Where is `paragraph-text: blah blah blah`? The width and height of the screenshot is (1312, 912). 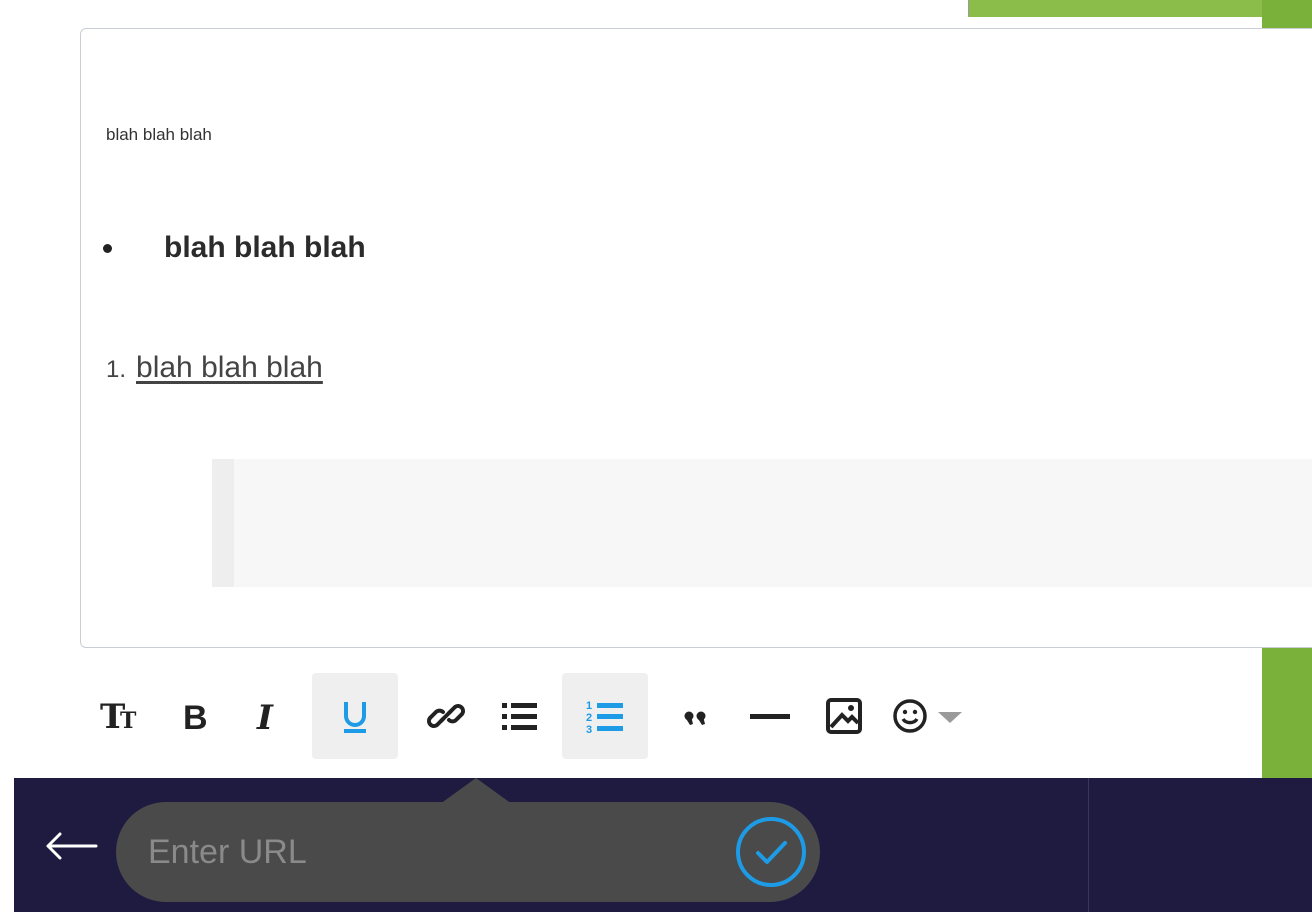
paragraph-text: blah blah blah is located at coordinates (159, 134).